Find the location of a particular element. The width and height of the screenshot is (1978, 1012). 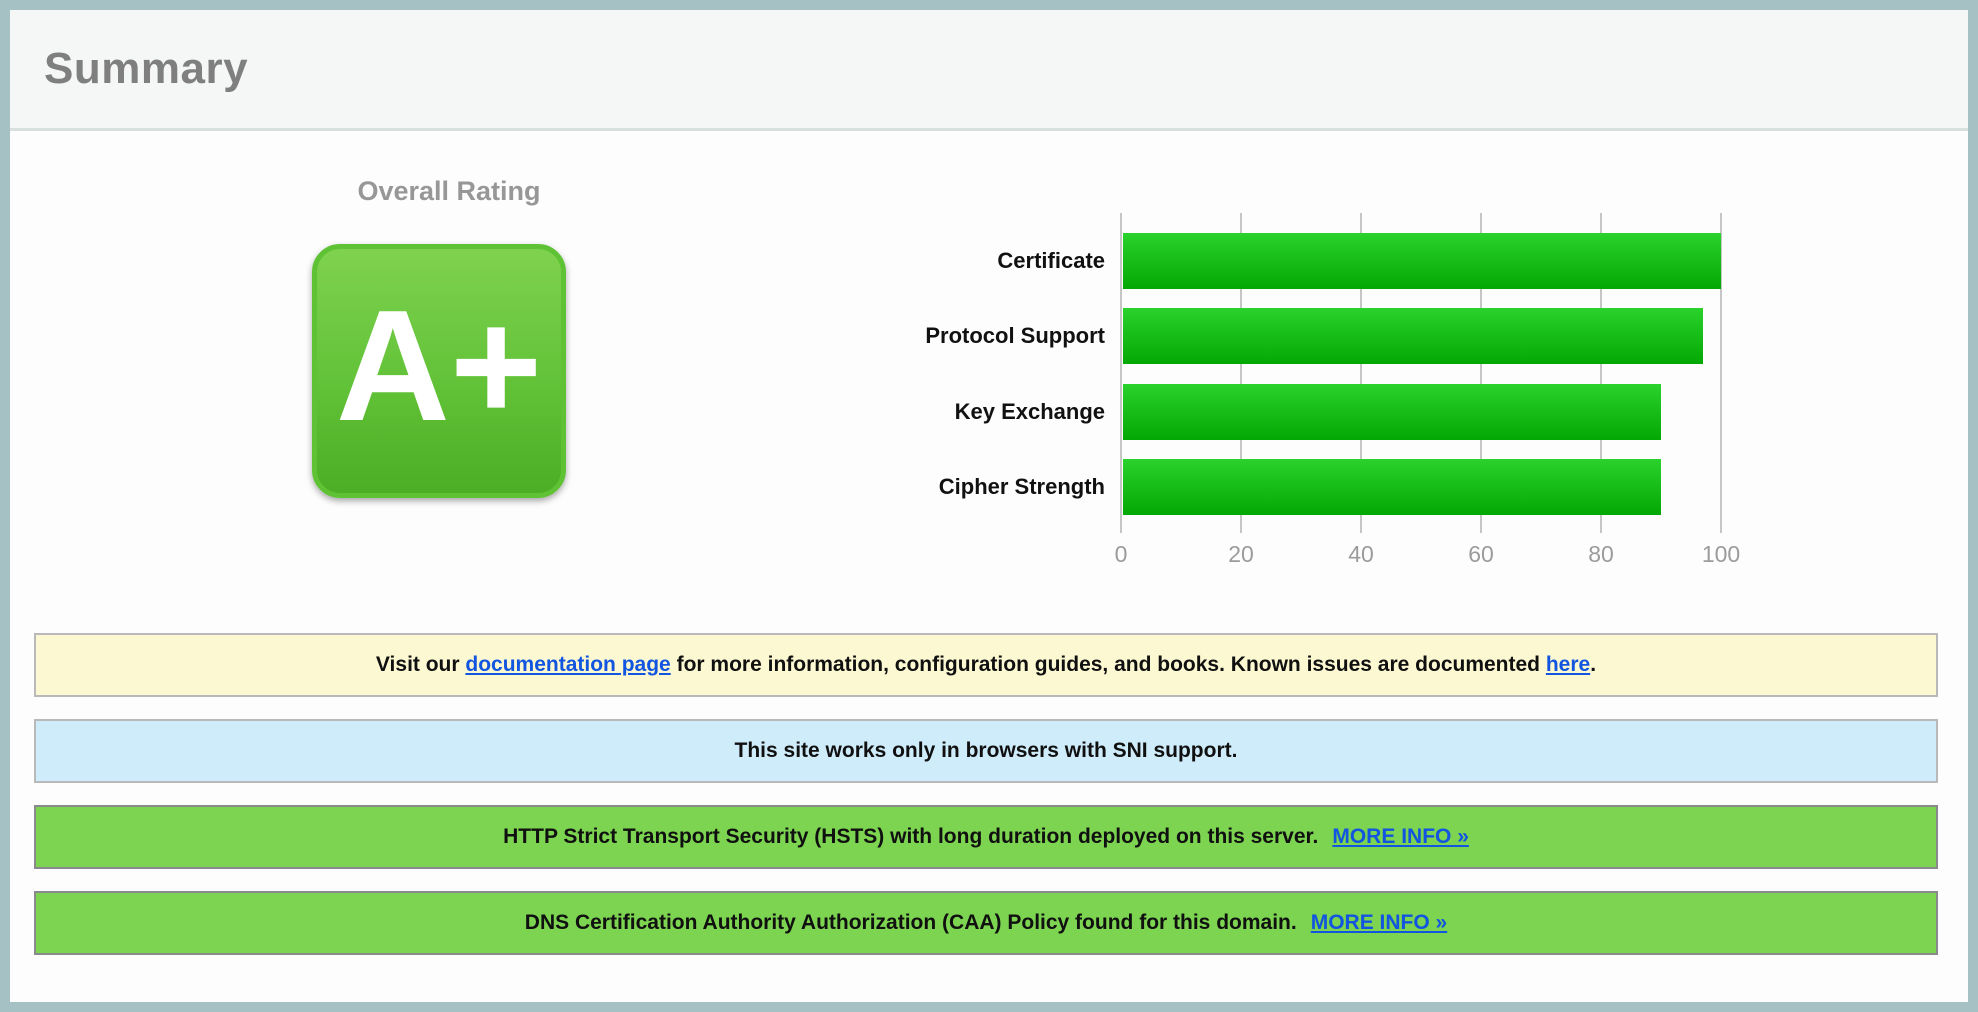

chart-bar-certificate is located at coordinates (1422, 261).